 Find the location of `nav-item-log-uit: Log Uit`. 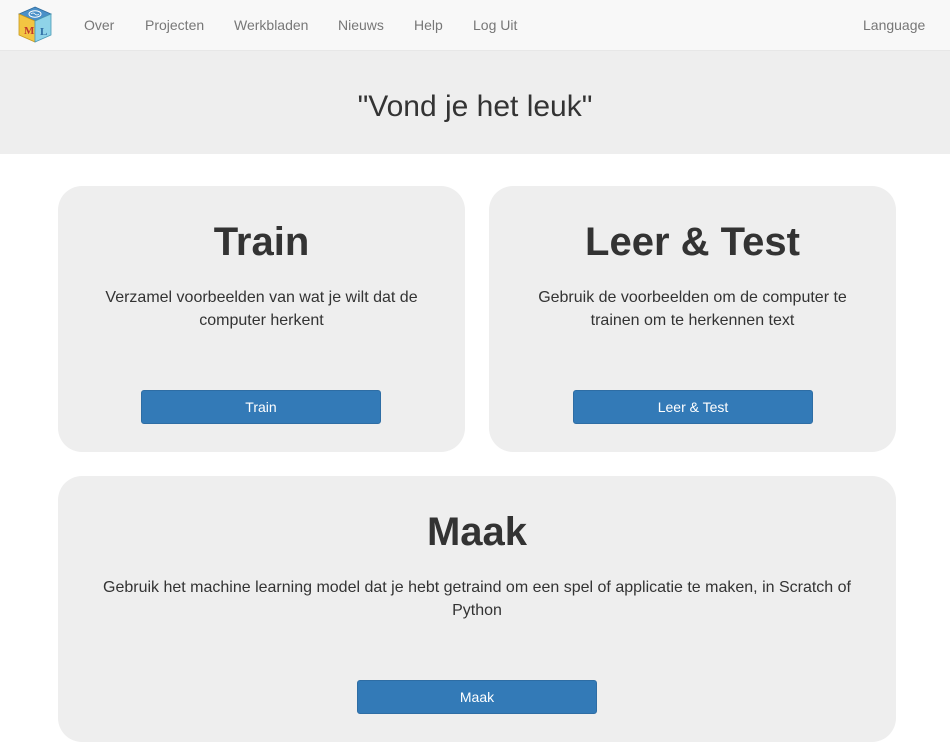

nav-item-log-uit: Log Uit is located at coordinates (495, 25).